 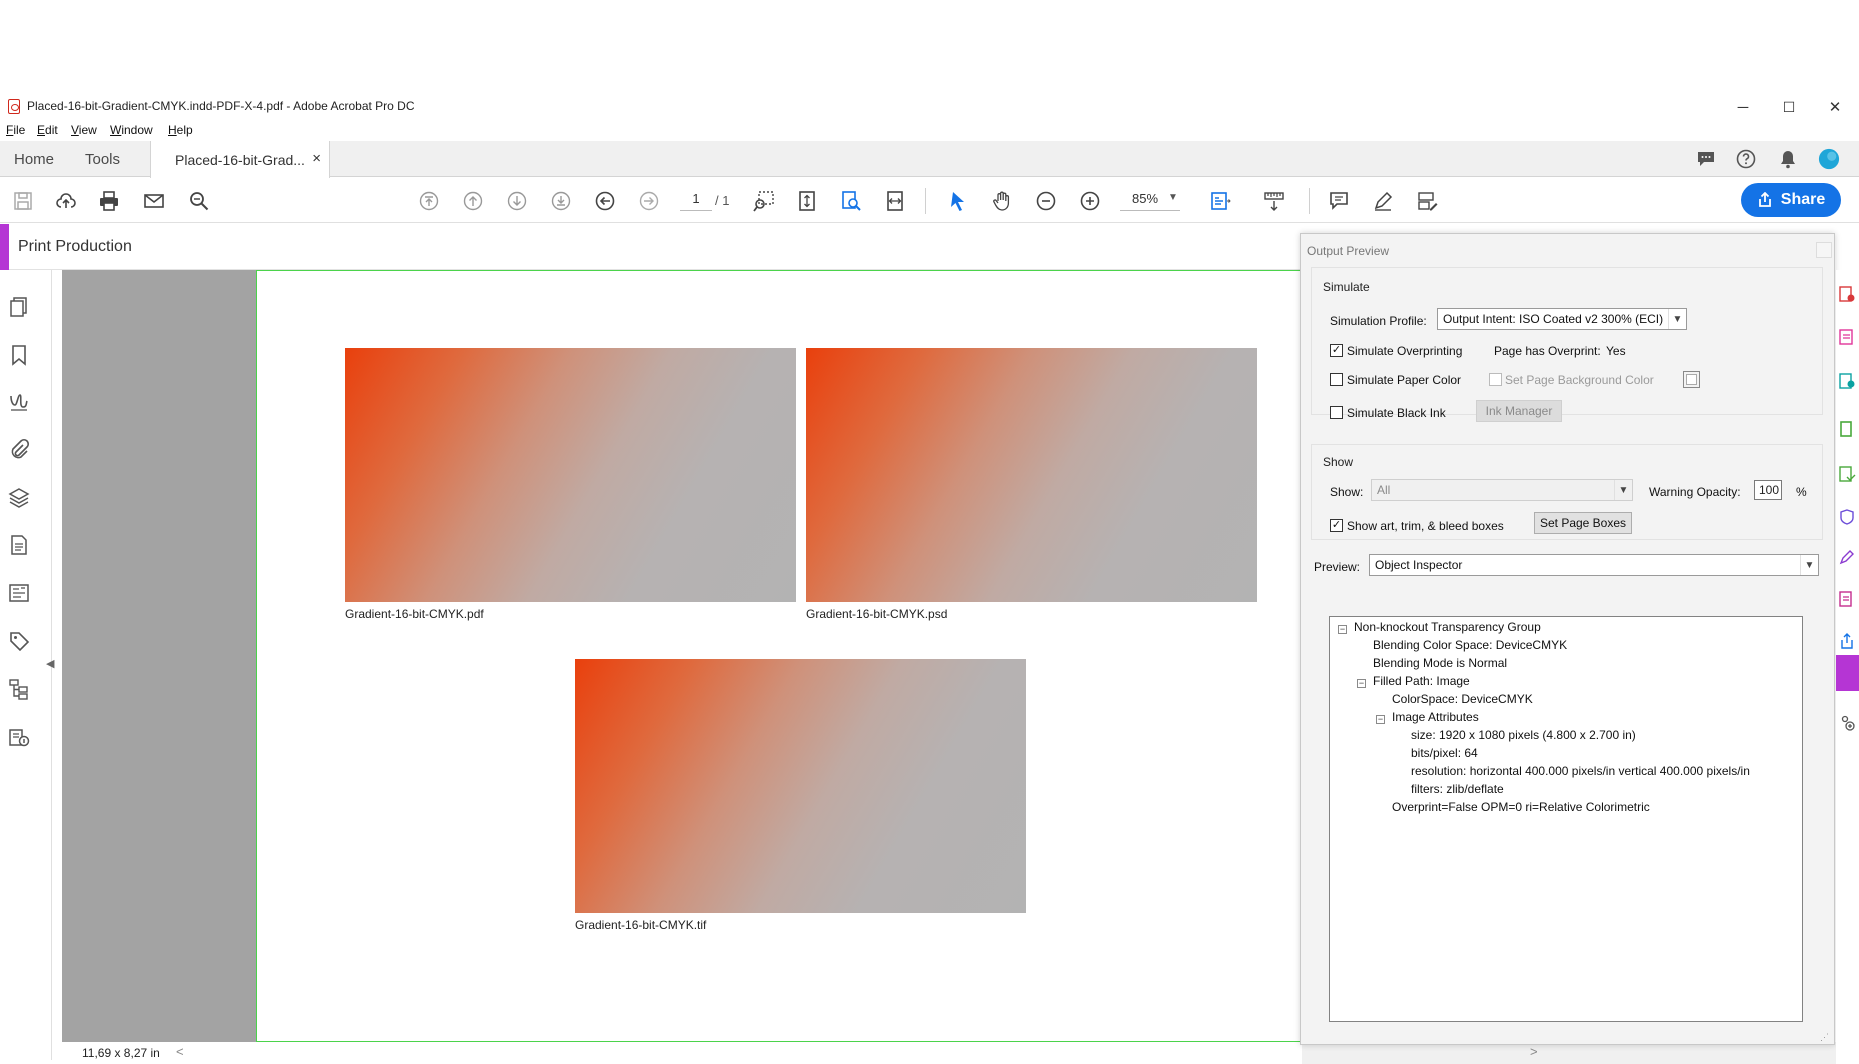 What do you see at coordinates (1788, 159) in the screenshot?
I see `notification-bell-icon` at bounding box center [1788, 159].